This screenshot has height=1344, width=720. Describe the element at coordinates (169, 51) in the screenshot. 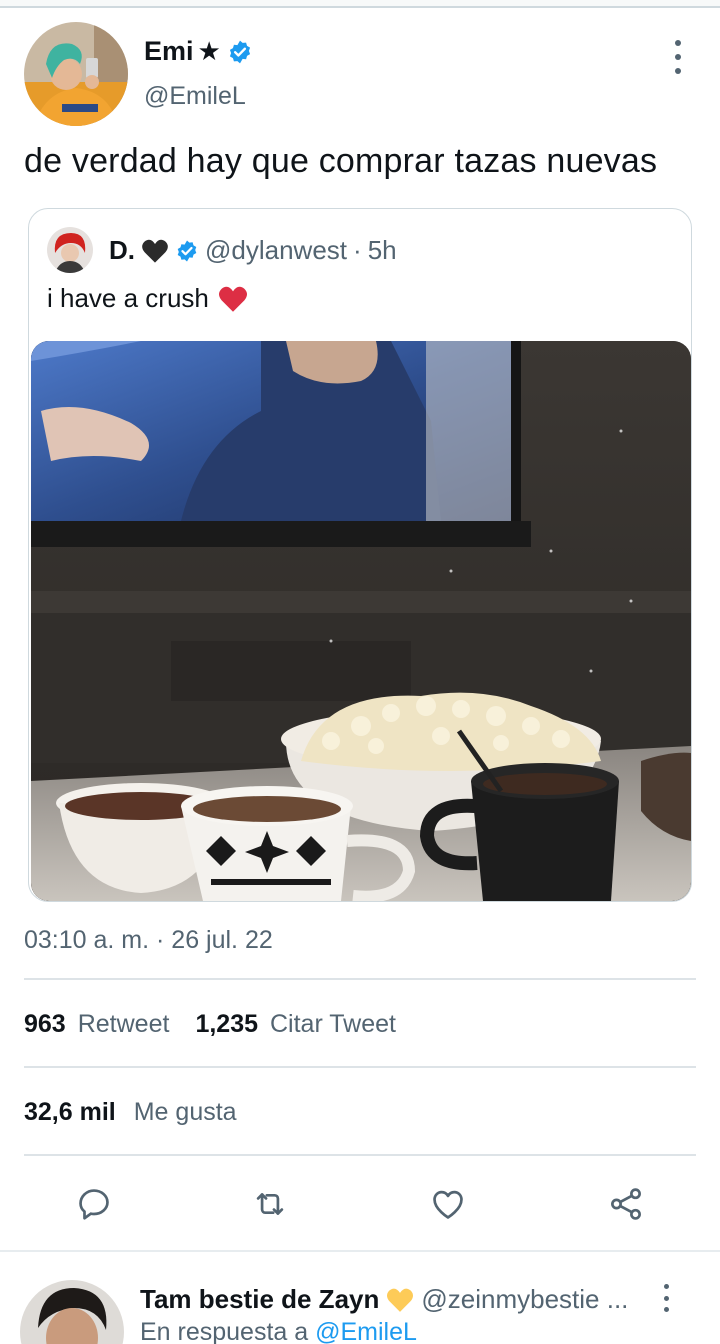

I see `author-name-text: Emi` at that location.